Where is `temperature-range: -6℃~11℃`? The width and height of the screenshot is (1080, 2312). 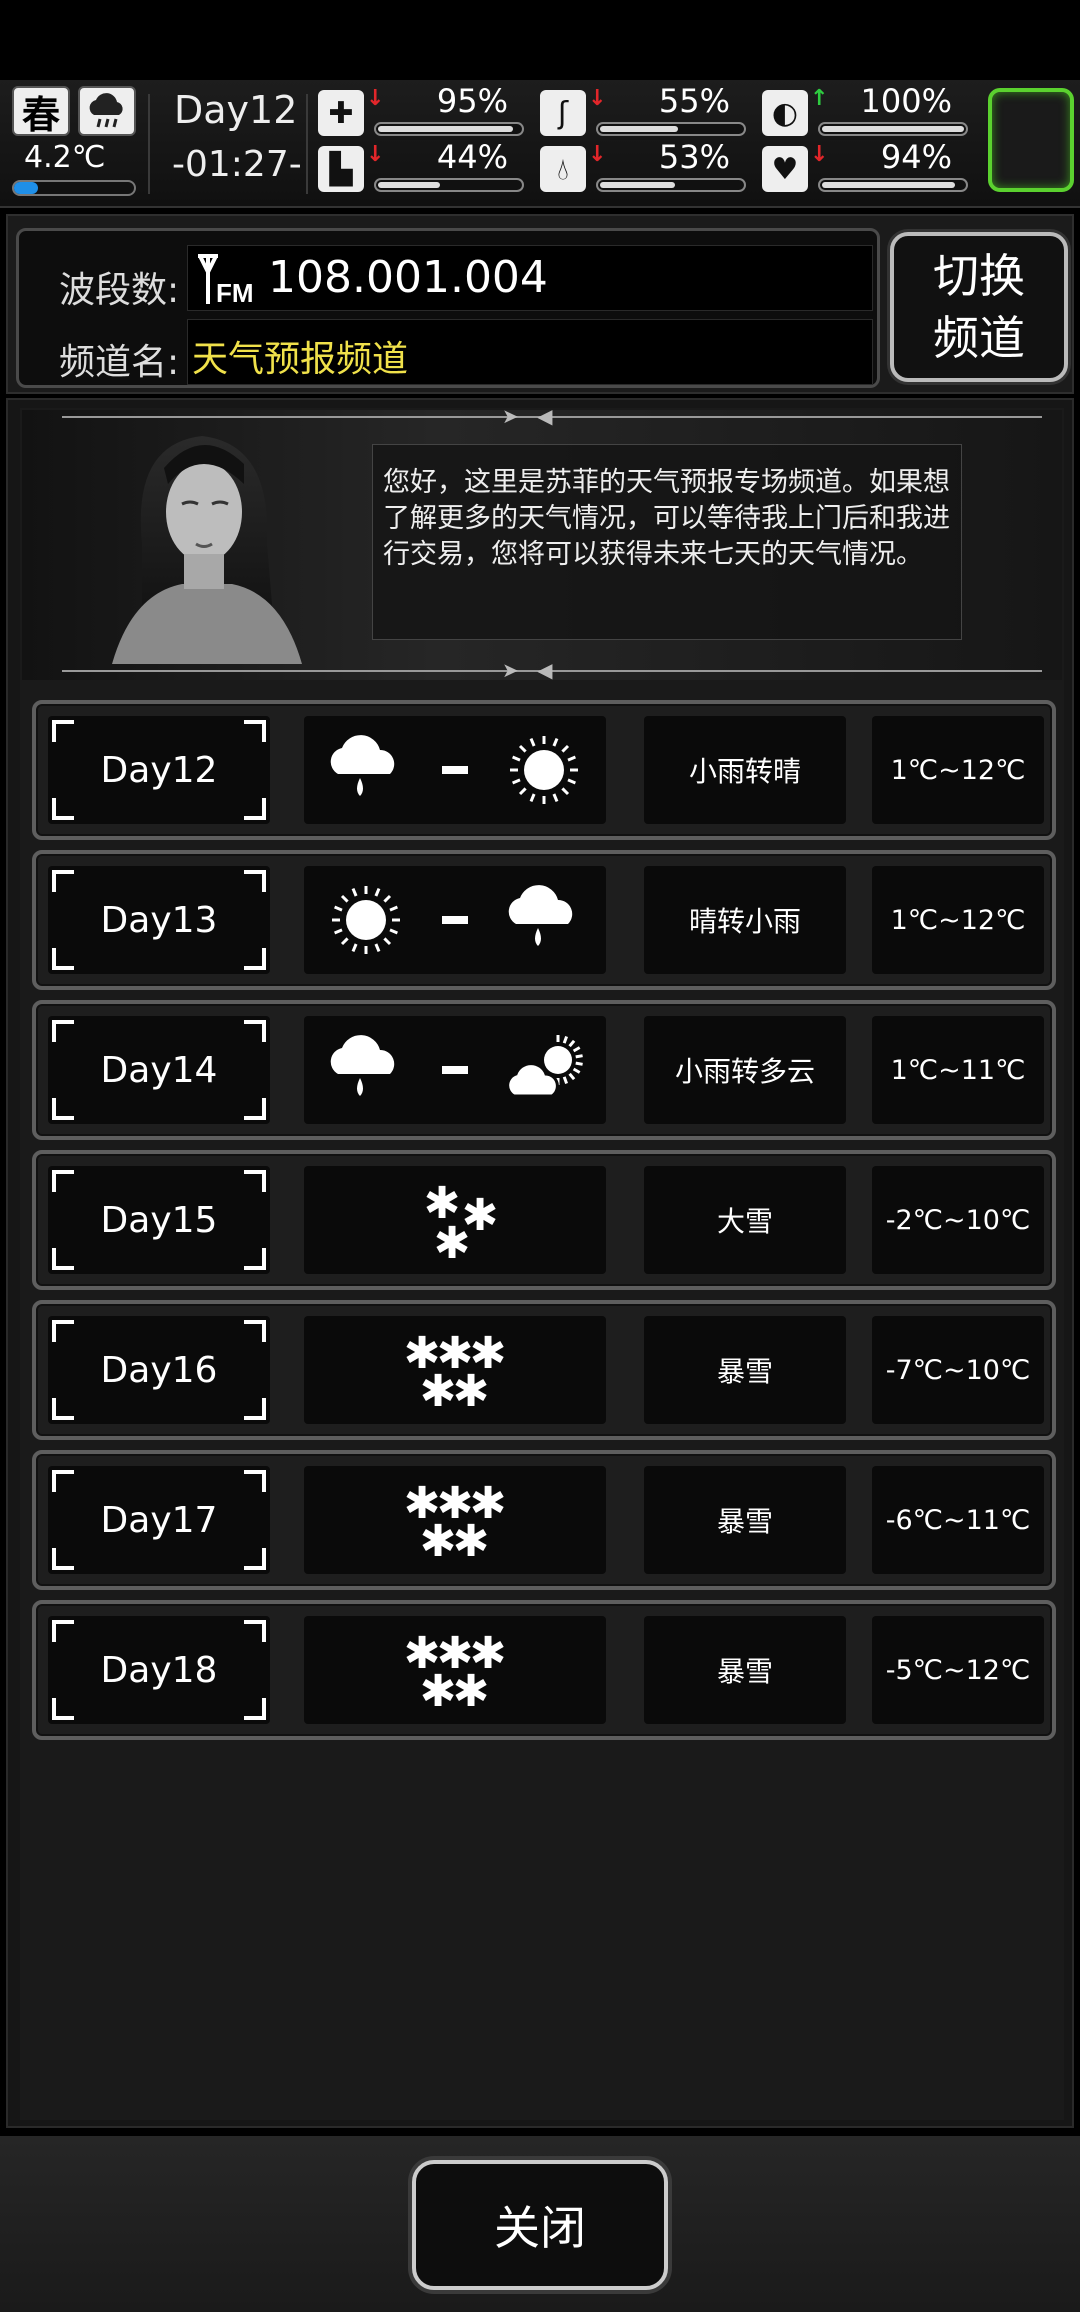 temperature-range: -6℃~11℃ is located at coordinates (958, 1520).